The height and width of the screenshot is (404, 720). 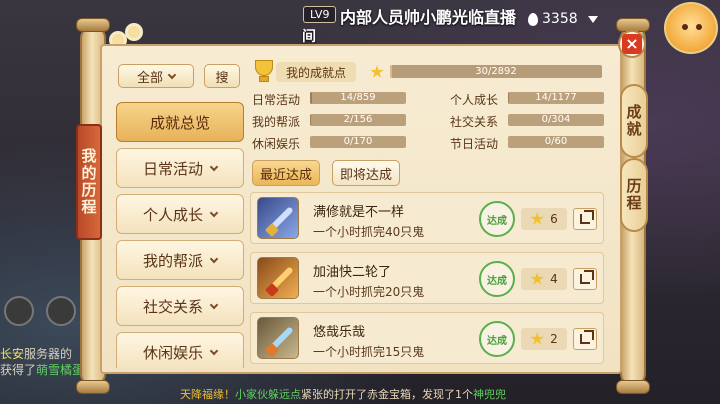 What do you see at coordinates (474, 144) in the screenshot?
I see `stat-label: 节日活动` at bounding box center [474, 144].